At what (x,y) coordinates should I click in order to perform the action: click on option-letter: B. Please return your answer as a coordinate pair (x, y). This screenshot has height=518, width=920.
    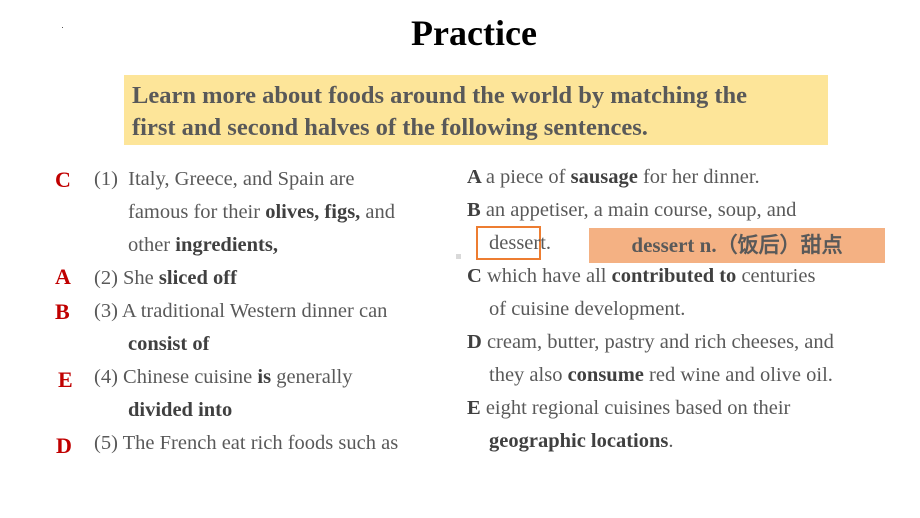
    Looking at the image, I should click on (476, 210).